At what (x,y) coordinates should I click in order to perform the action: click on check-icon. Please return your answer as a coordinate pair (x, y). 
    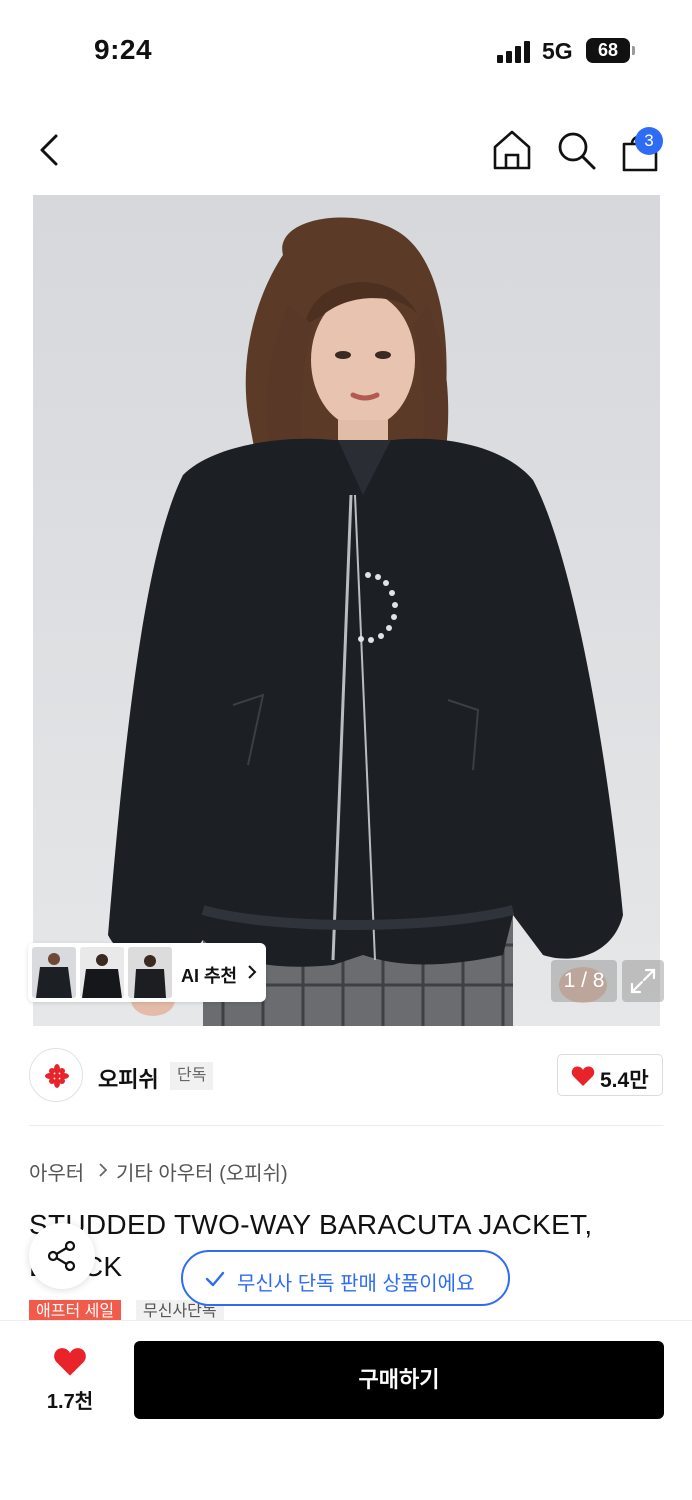
    Looking at the image, I should click on (215, 1279).